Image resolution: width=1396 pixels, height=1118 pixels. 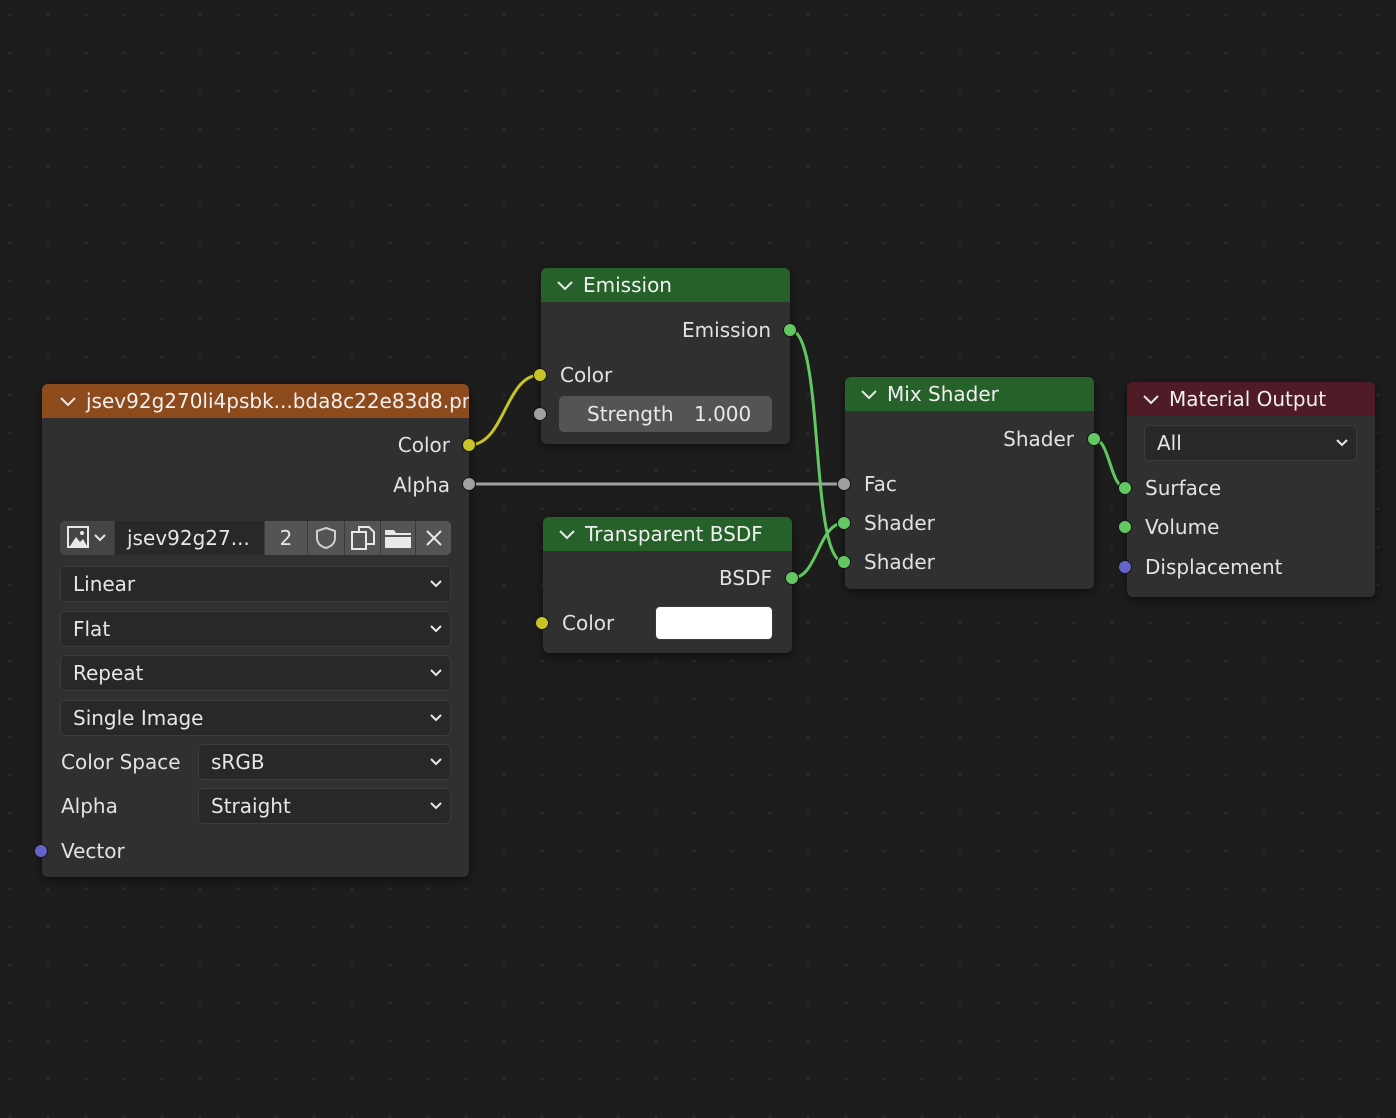 I want to click on output-alpha-label: Alpha, so click(x=421, y=485).